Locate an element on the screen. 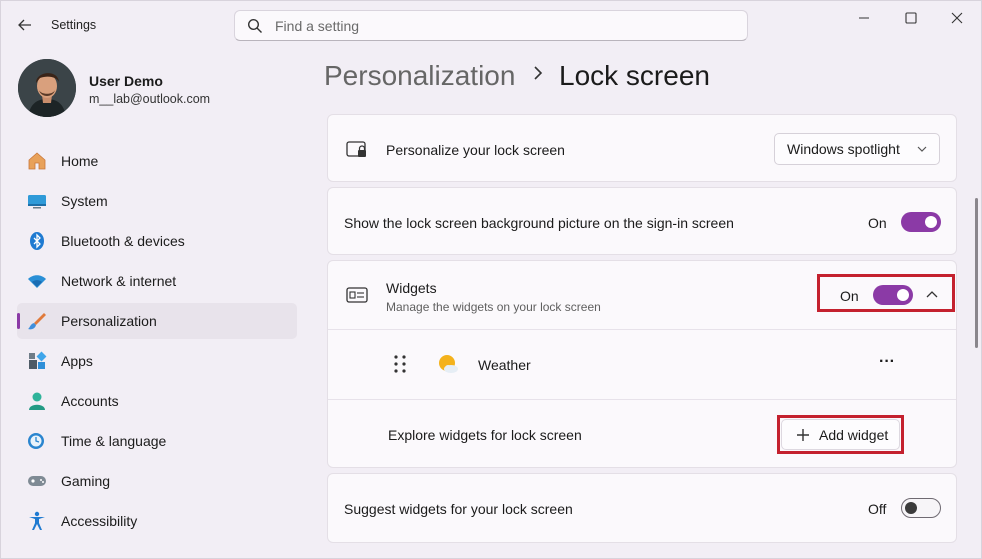 This screenshot has width=982, height=559. sidebar-item-label: Apps is located at coordinates (77, 361).